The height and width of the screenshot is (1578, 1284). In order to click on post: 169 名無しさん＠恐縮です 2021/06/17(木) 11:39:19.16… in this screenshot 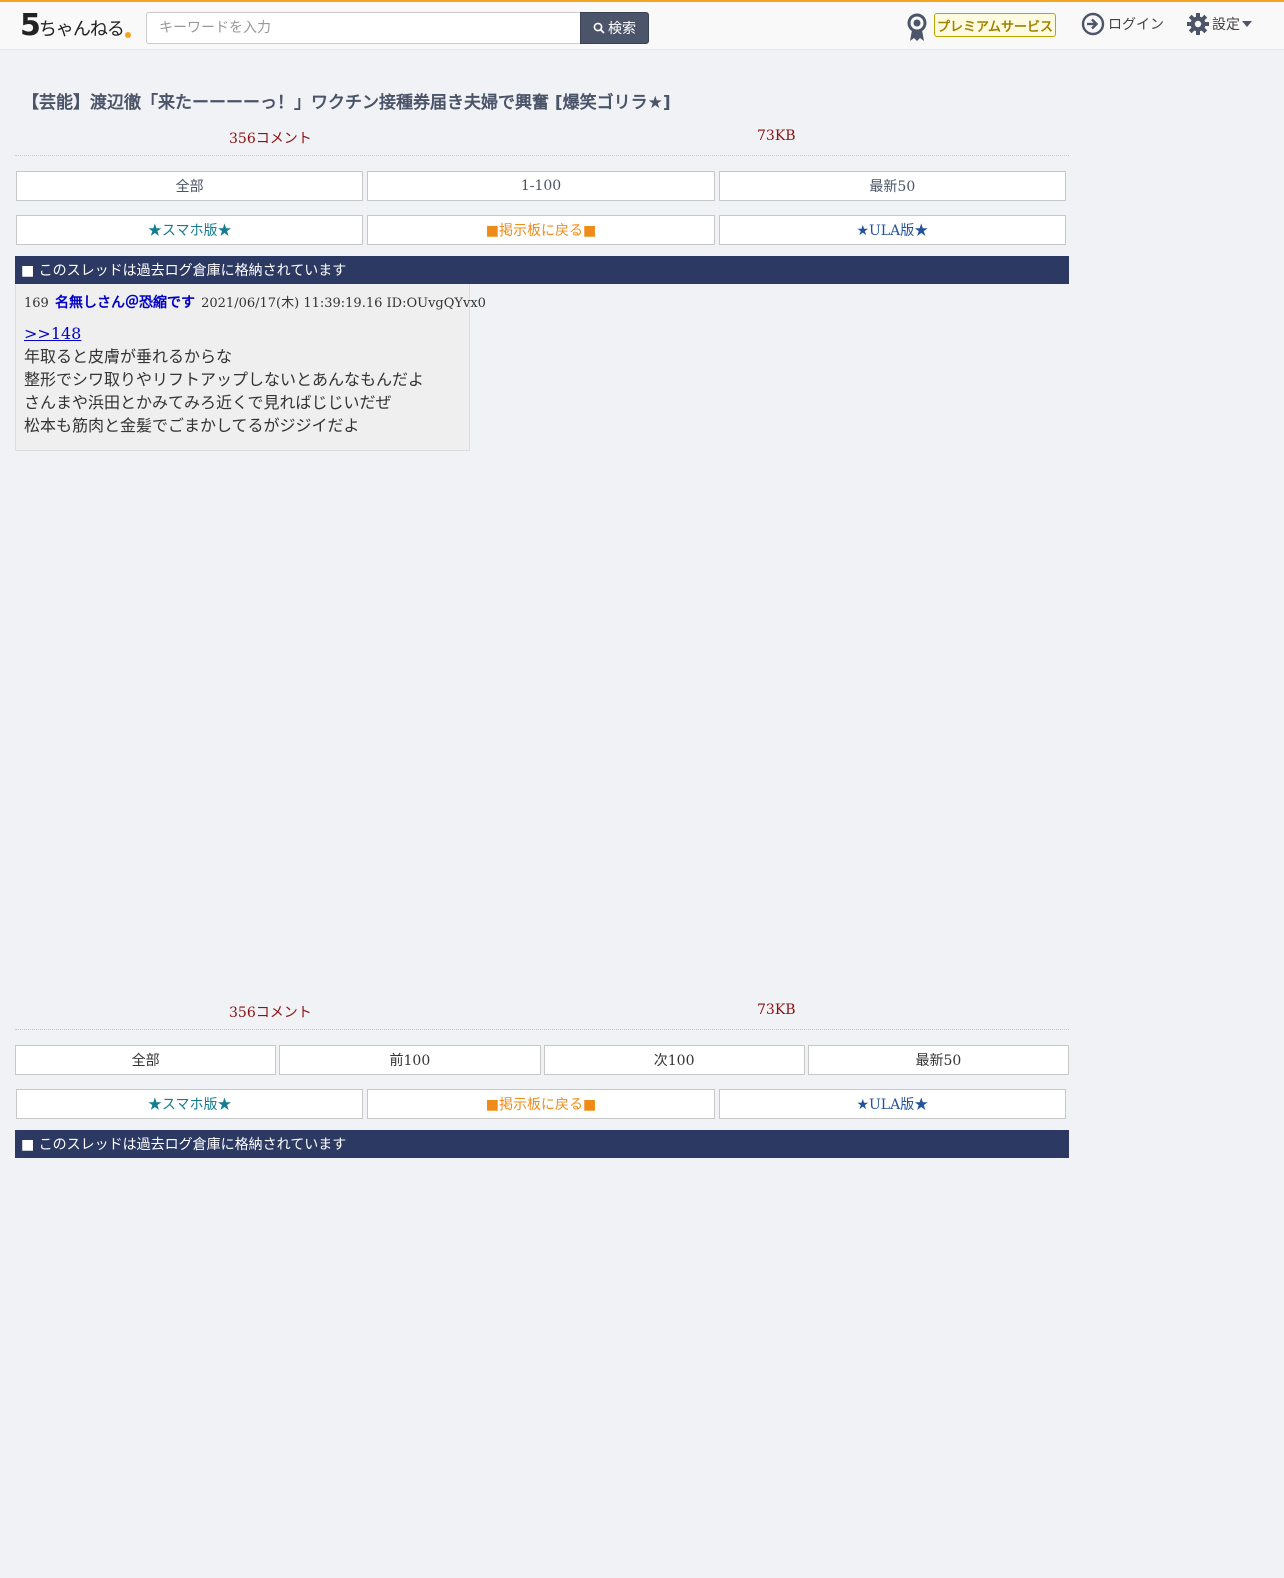, I will do `click(250, 367)`.